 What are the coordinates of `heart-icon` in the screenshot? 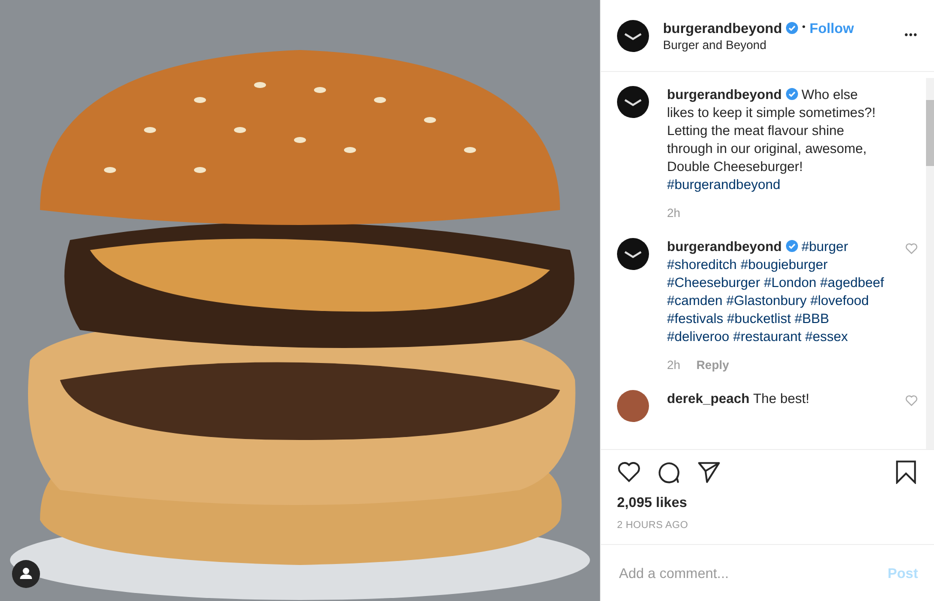 It's located at (629, 472).